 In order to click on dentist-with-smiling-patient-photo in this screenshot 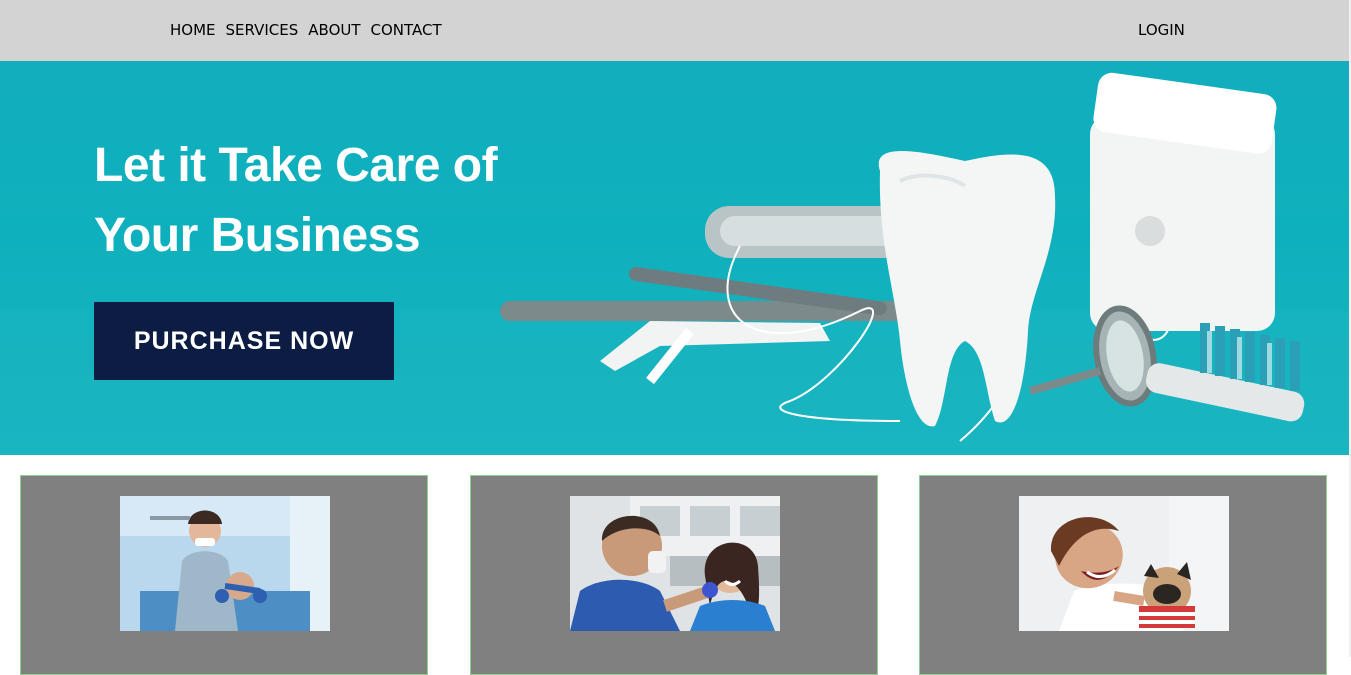, I will do `click(675, 563)`.